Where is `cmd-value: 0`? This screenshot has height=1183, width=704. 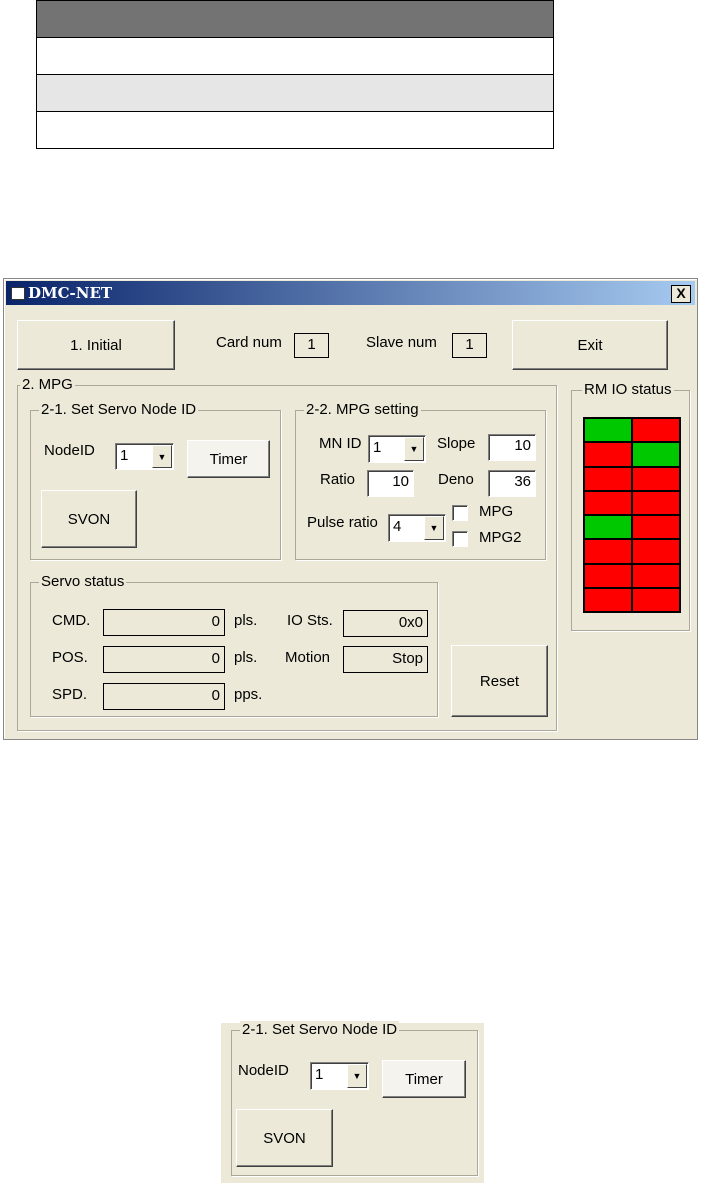
cmd-value: 0 is located at coordinates (164, 622).